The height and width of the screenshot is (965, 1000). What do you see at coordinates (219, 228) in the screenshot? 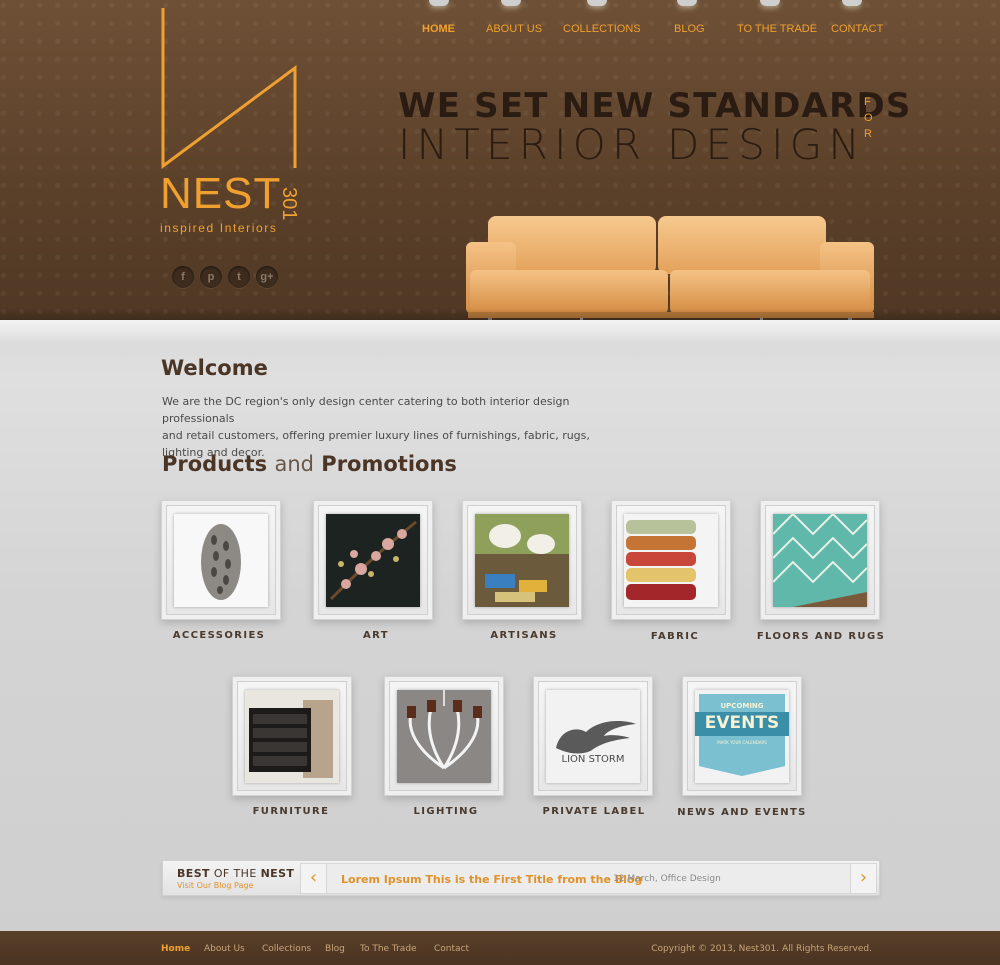
I see `logo-tagline: inspired Interiors` at bounding box center [219, 228].